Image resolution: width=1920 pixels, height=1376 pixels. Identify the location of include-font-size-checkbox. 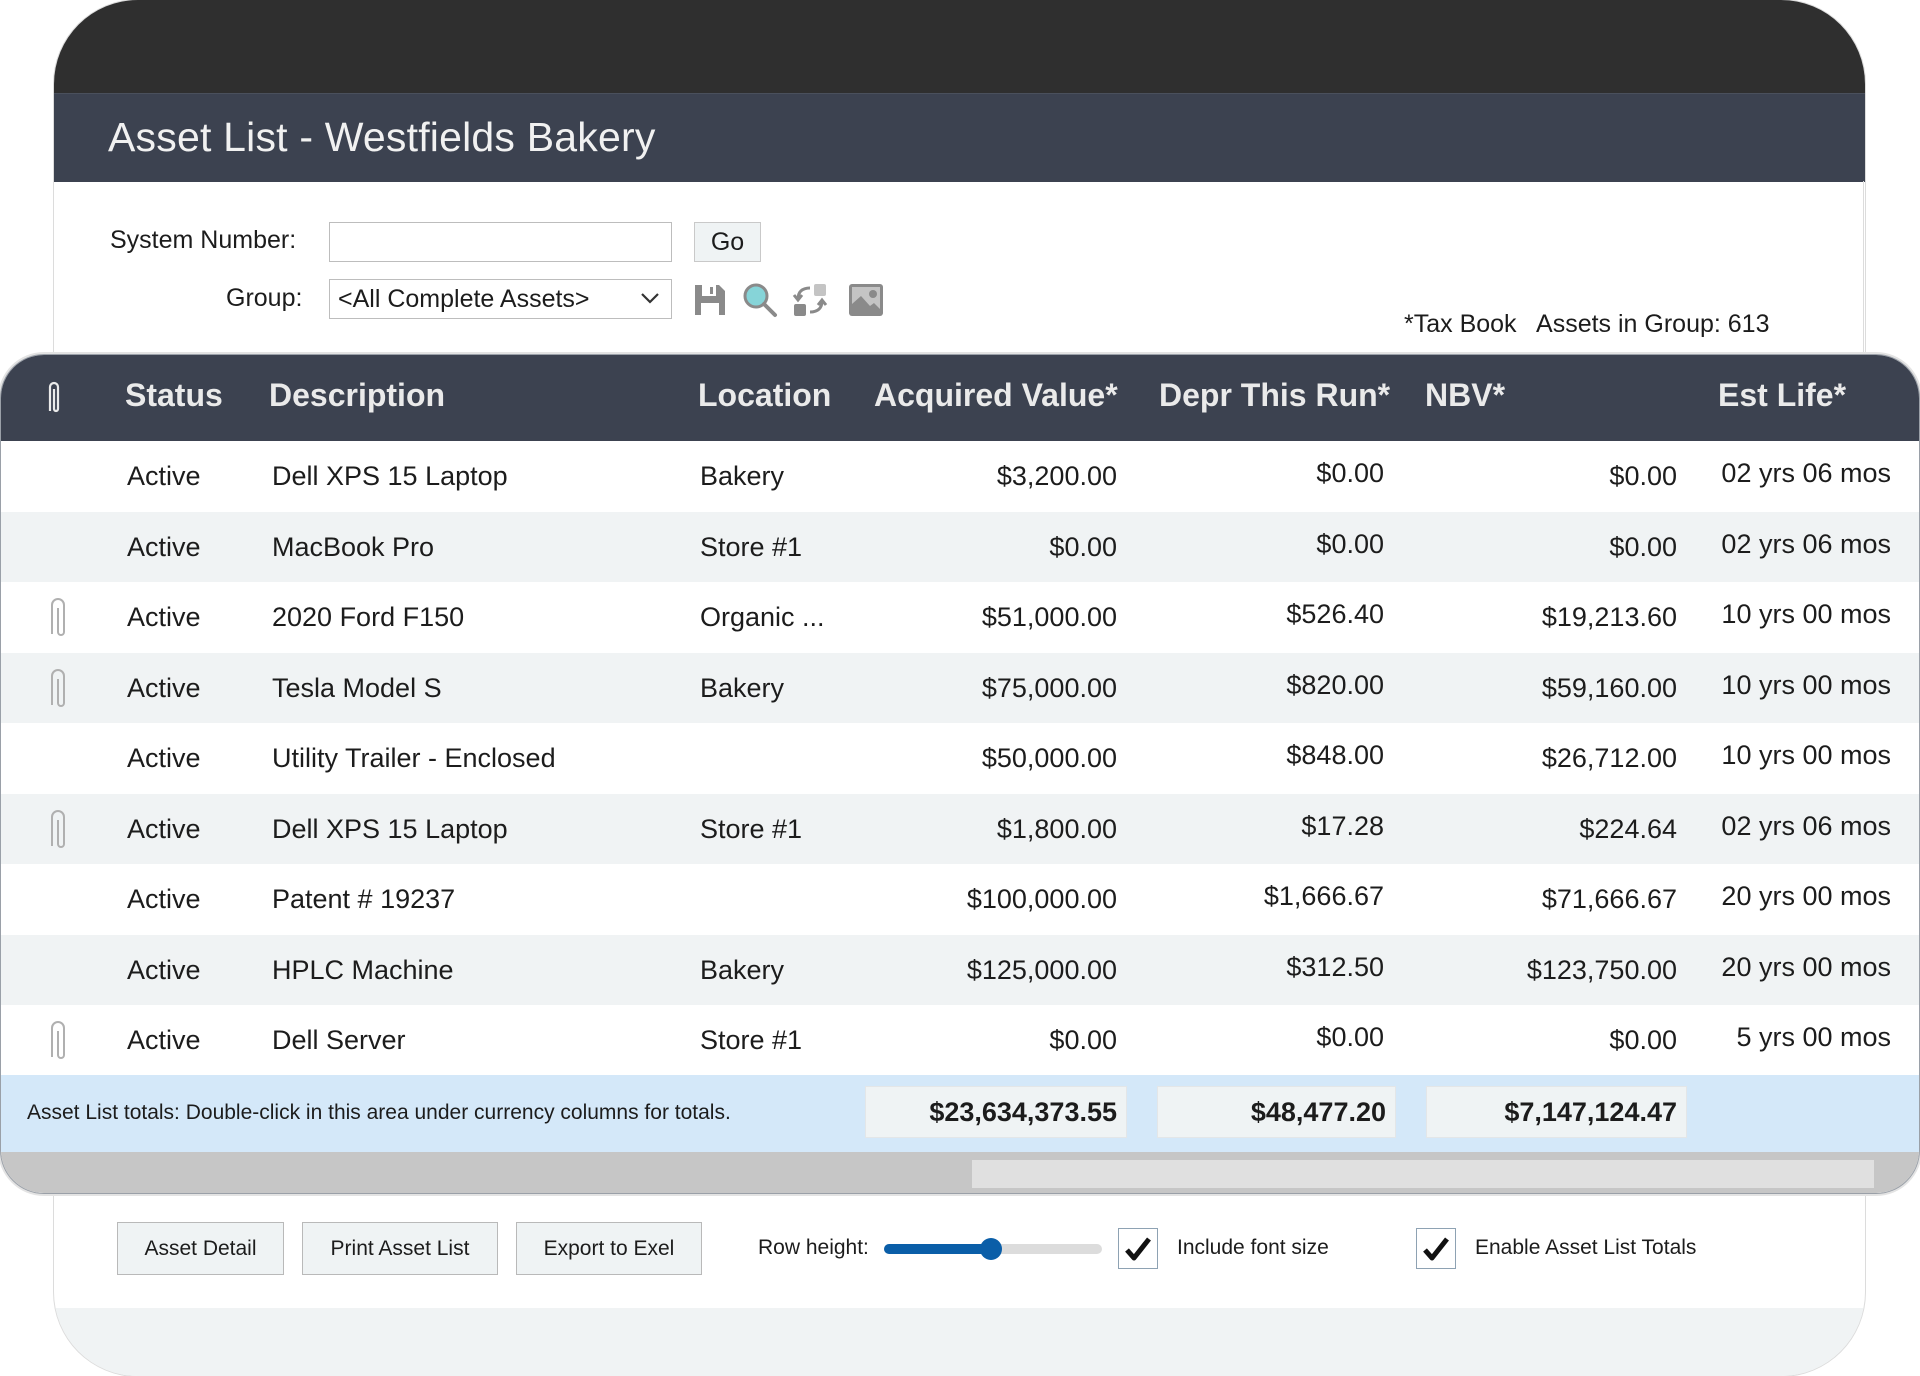
(1138, 1248).